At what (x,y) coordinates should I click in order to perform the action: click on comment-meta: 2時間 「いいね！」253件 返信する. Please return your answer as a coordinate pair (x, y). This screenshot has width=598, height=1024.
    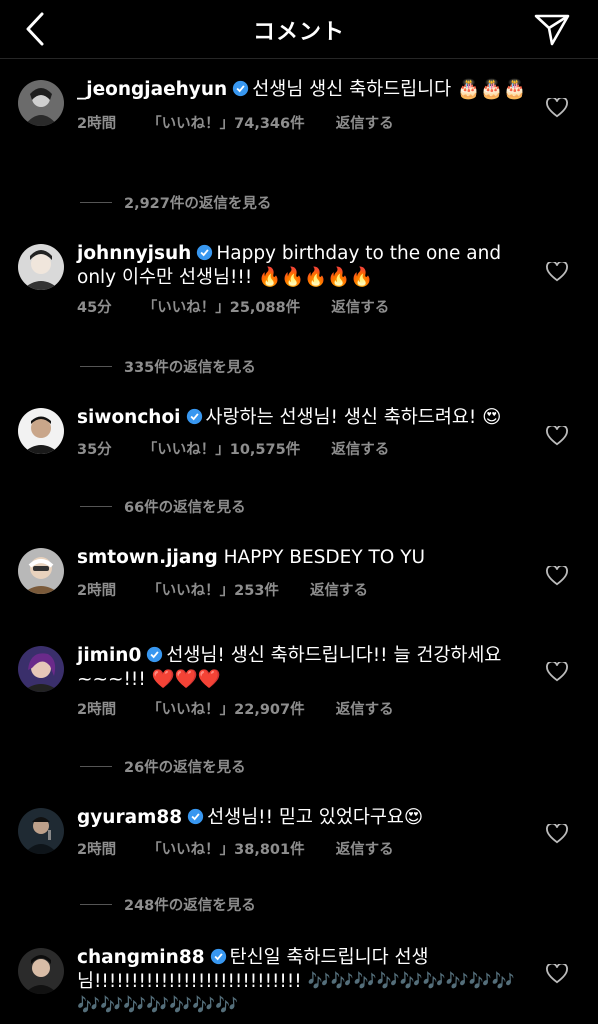
    Looking at the image, I should click on (307, 589).